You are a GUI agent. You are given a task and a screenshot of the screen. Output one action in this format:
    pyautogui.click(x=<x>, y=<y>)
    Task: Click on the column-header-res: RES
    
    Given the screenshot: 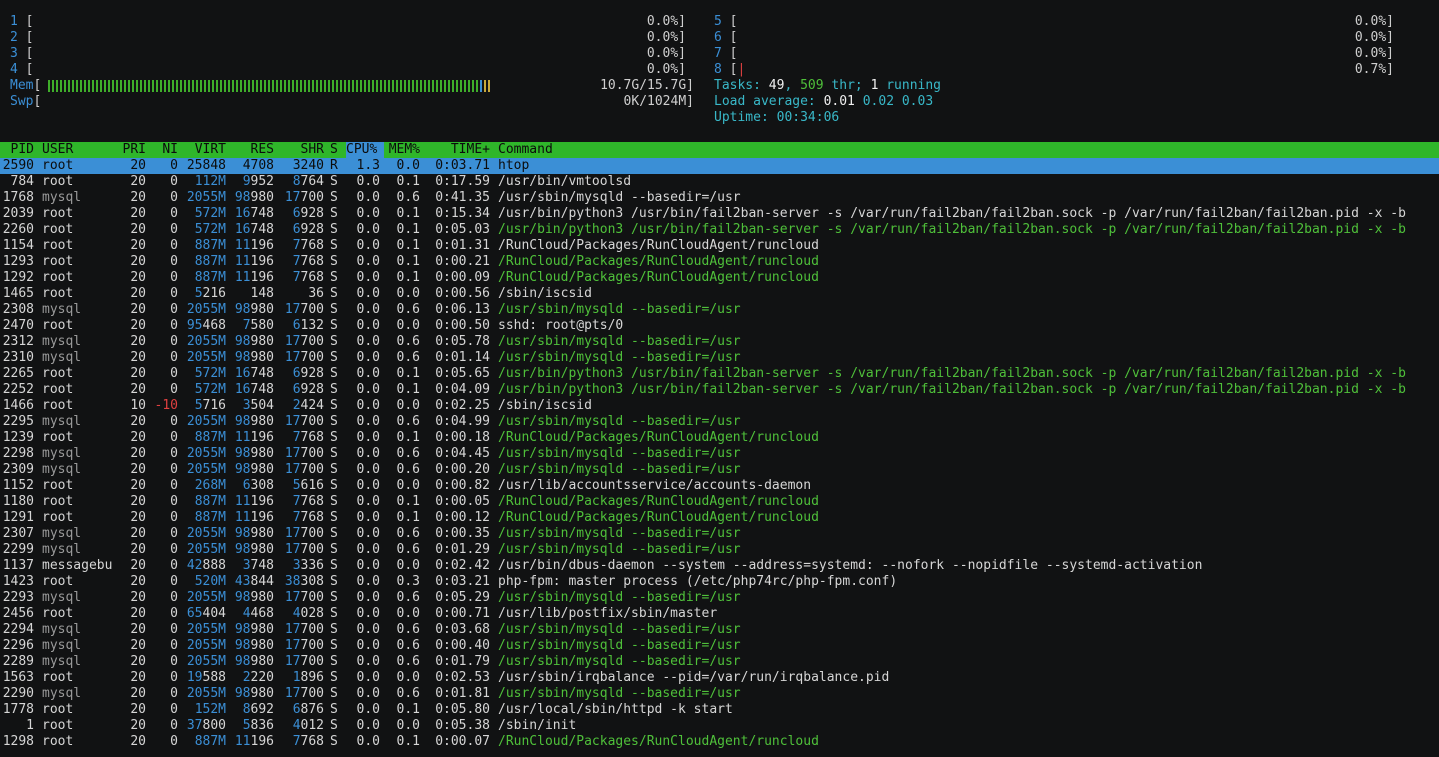 What is the action you would take?
    pyautogui.click(x=251, y=150)
    